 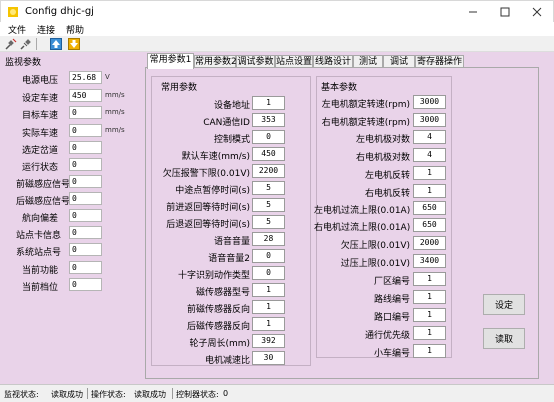 I want to click on param-label: 右电机极对数, so click(x=382, y=158).